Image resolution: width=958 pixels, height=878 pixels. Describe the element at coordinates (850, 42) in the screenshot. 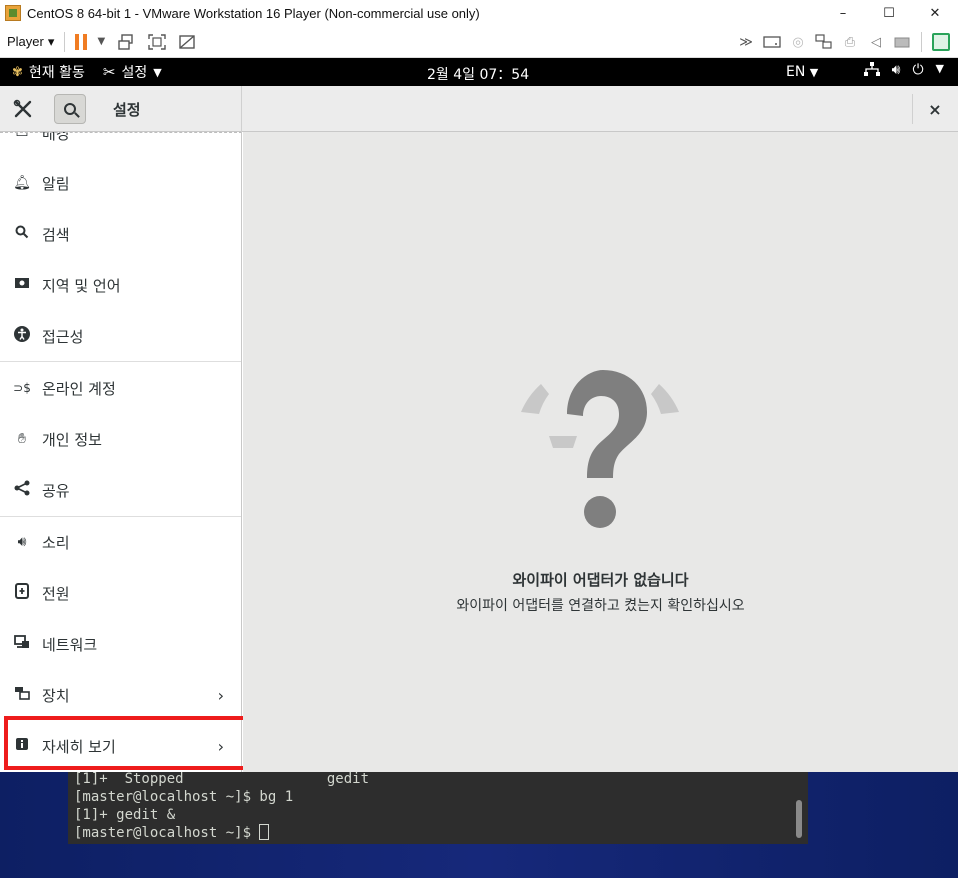

I see `printer-icon: ⎙` at that location.